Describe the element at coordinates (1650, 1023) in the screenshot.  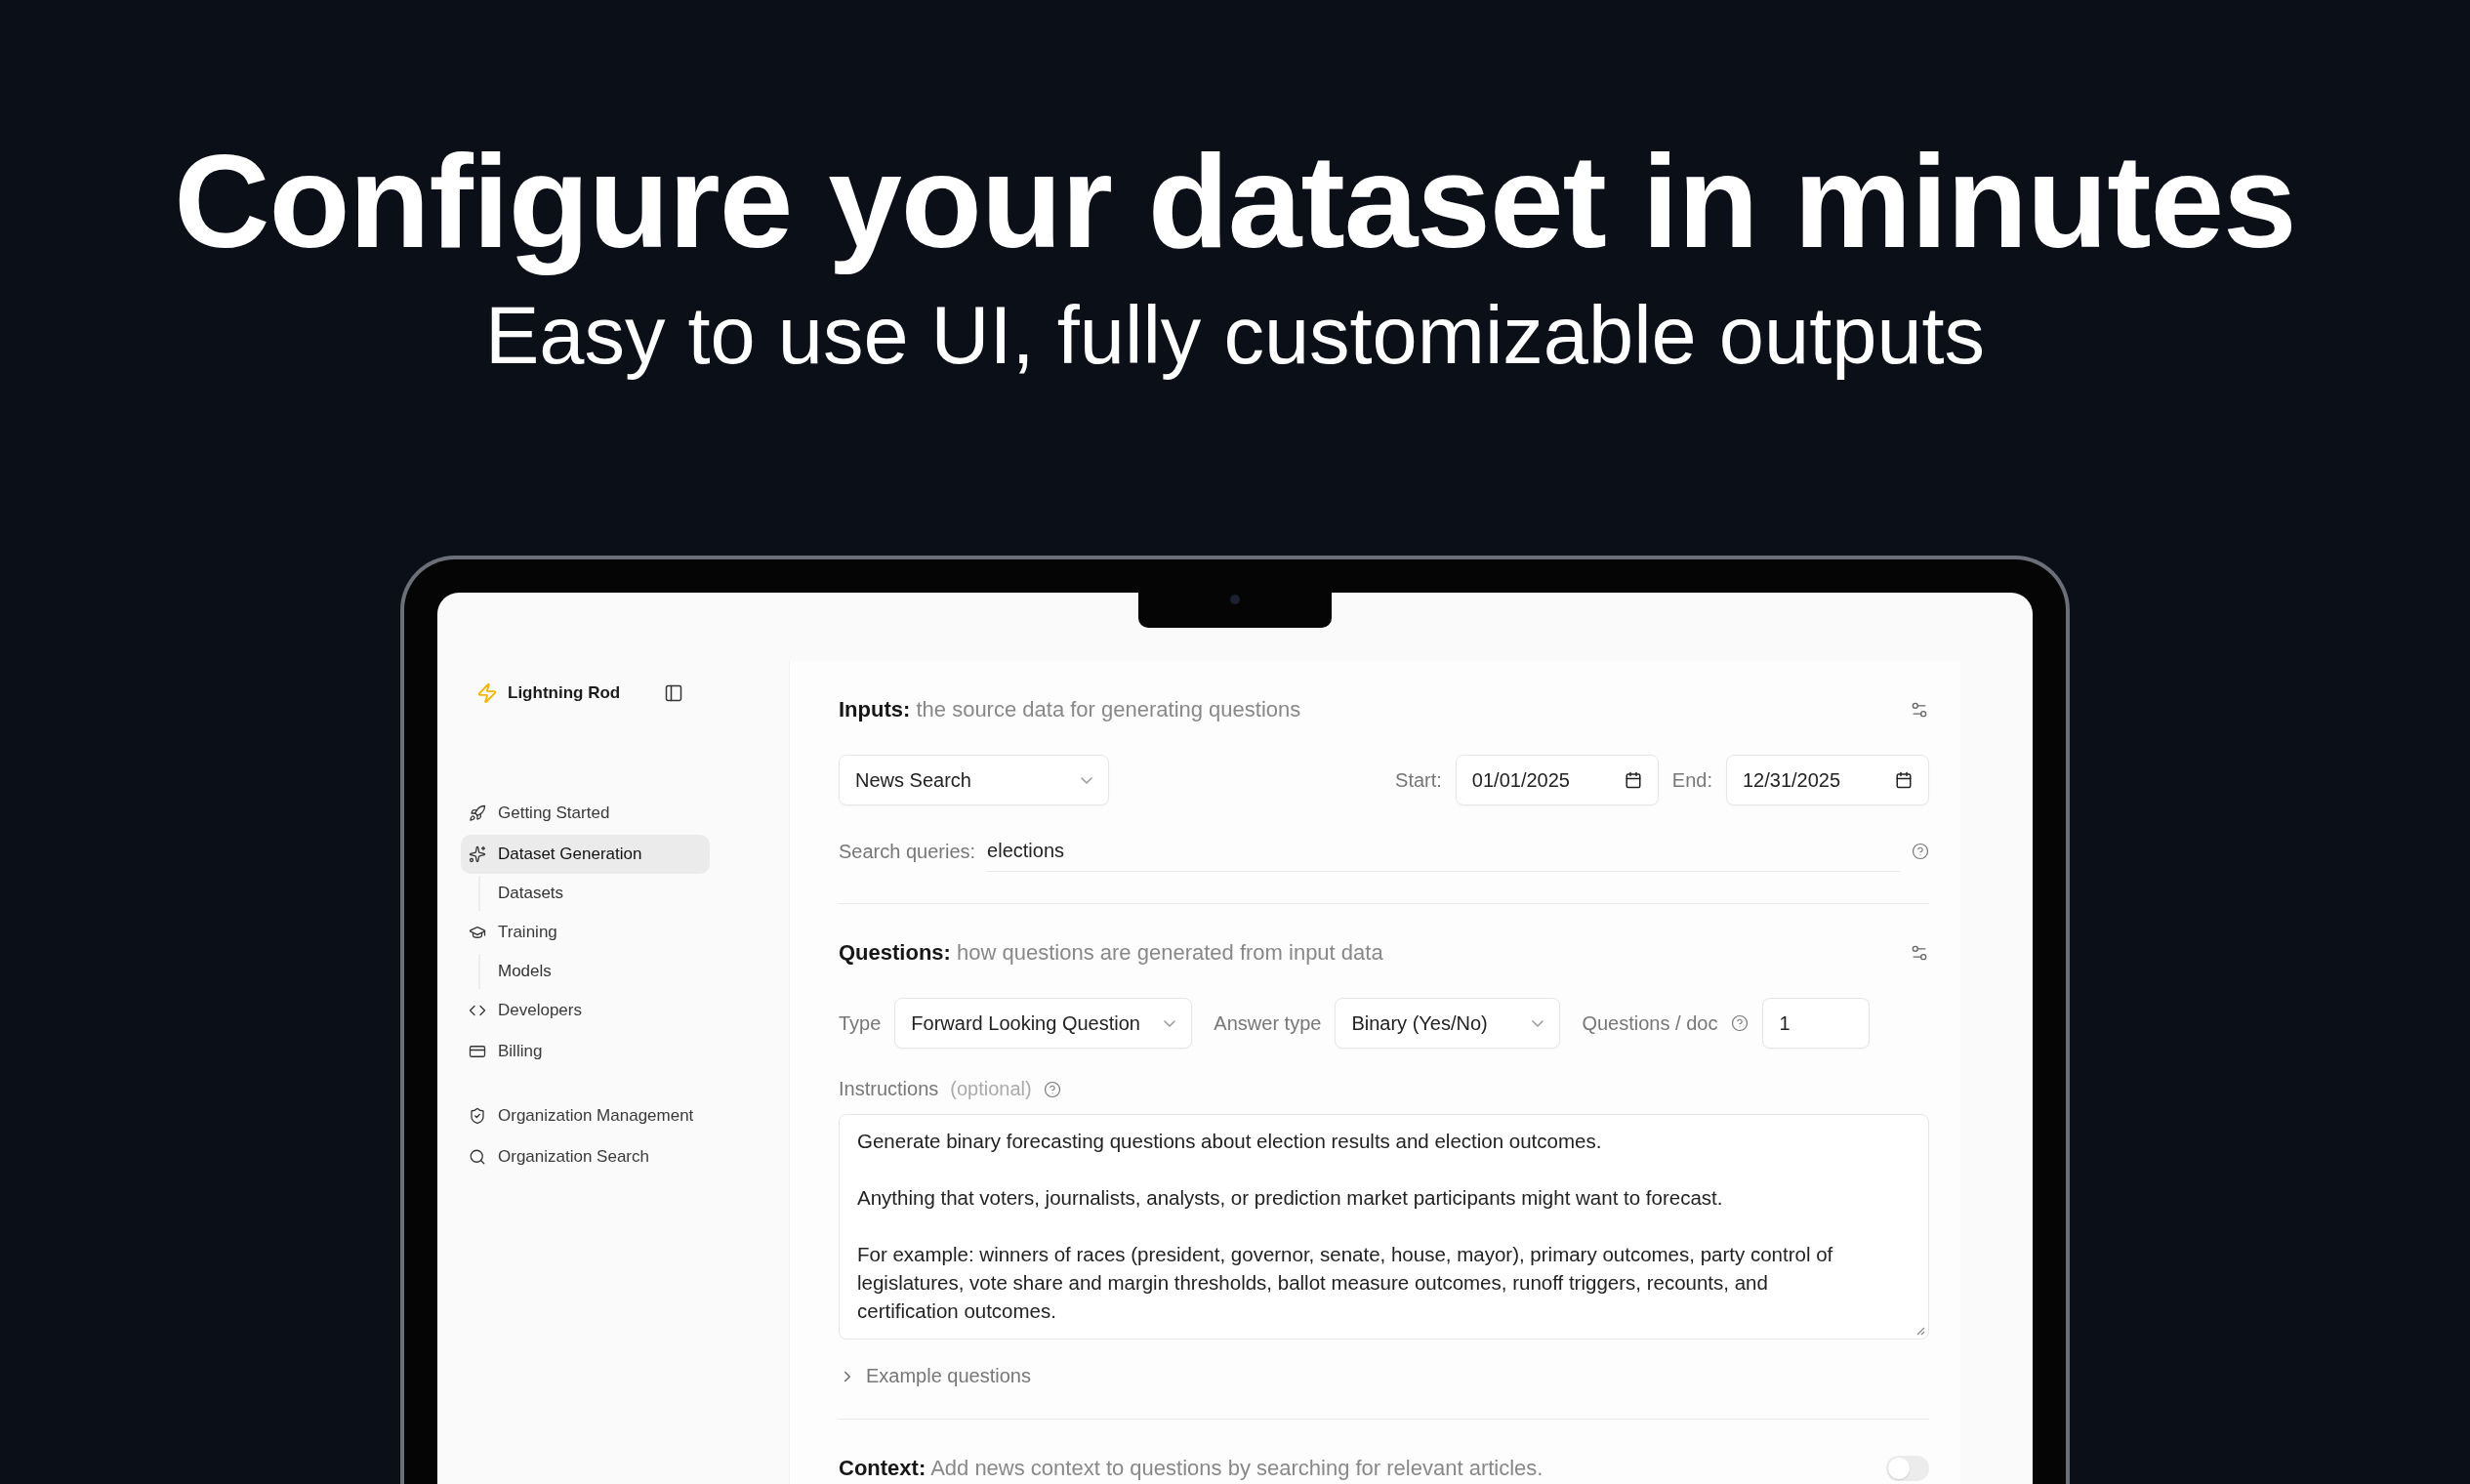
I see `questions-per-doc-label: Questions / doc` at that location.